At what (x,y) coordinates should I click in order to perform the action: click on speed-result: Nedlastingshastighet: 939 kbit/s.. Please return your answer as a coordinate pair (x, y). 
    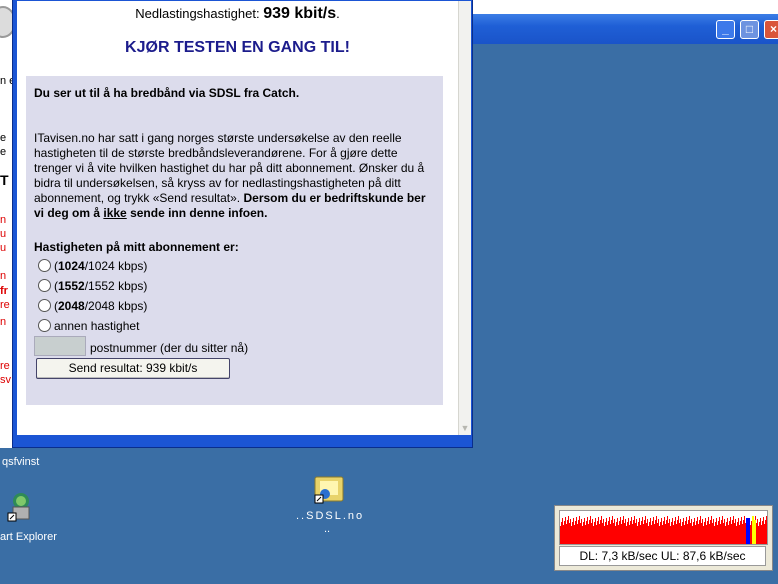
    Looking at the image, I should click on (237, 14).